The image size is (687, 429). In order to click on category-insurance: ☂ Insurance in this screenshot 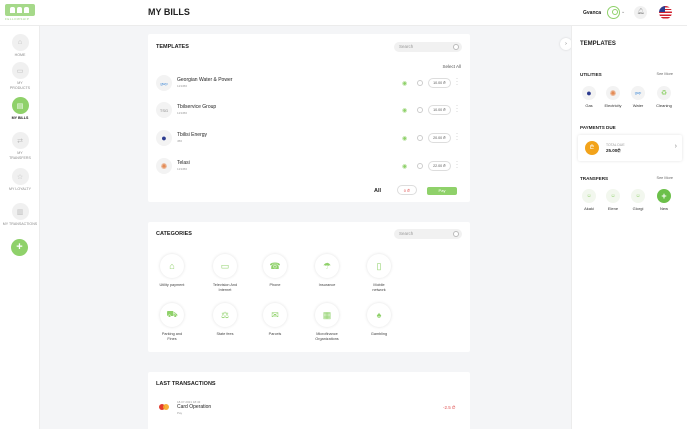, I will do `click(327, 271)`.